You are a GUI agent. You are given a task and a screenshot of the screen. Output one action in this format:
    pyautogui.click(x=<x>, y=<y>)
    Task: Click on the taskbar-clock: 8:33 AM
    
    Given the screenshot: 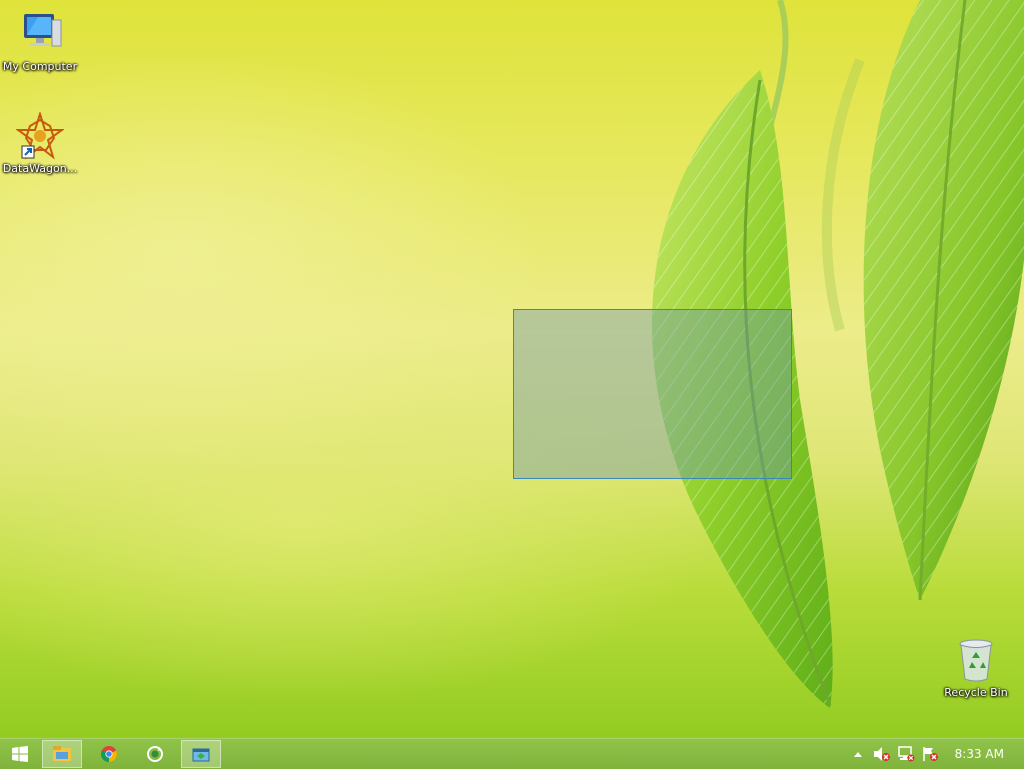 What is the action you would take?
    pyautogui.click(x=979, y=754)
    